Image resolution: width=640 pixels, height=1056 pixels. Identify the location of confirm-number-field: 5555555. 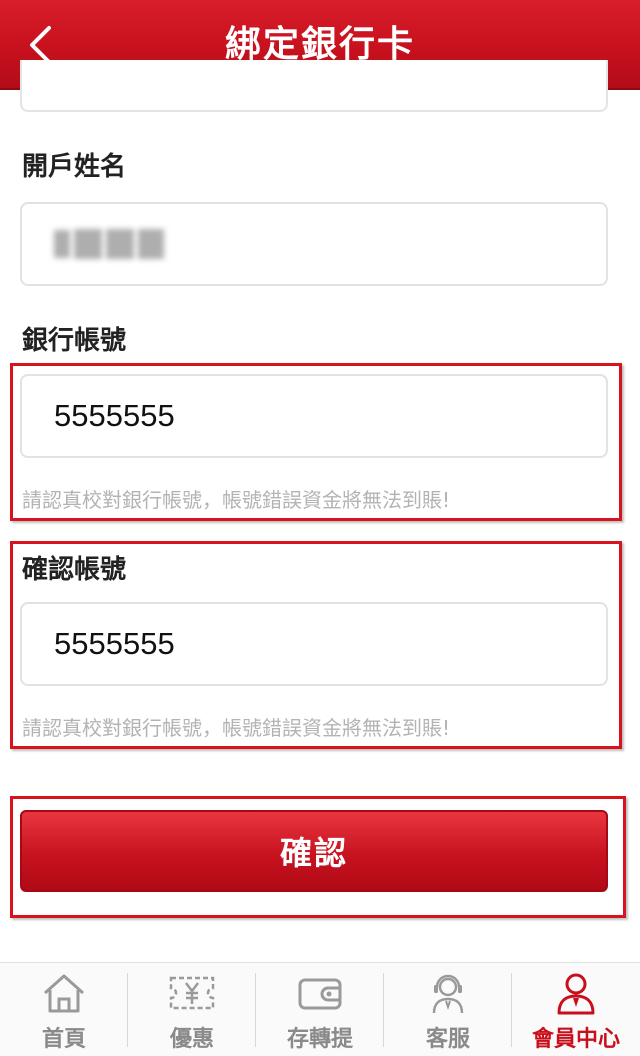
(314, 644).